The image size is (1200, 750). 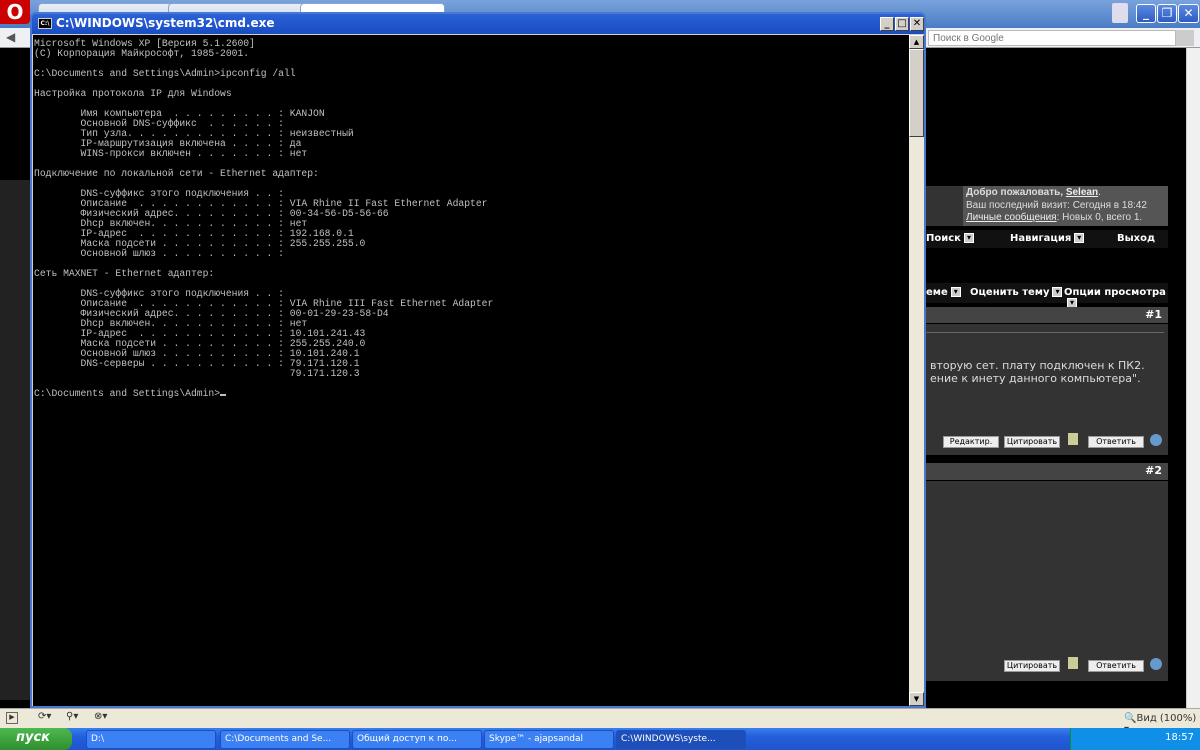 What do you see at coordinates (1037, 365) in the screenshot?
I see `post-text: вторую сет. плату подключен к ПК2.` at bounding box center [1037, 365].